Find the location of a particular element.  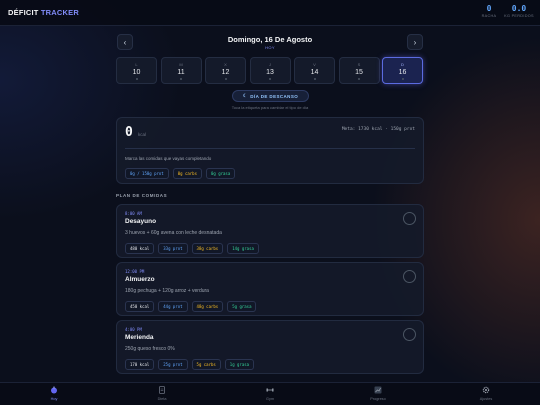

tab-label: Hoy is located at coordinates (54, 399).